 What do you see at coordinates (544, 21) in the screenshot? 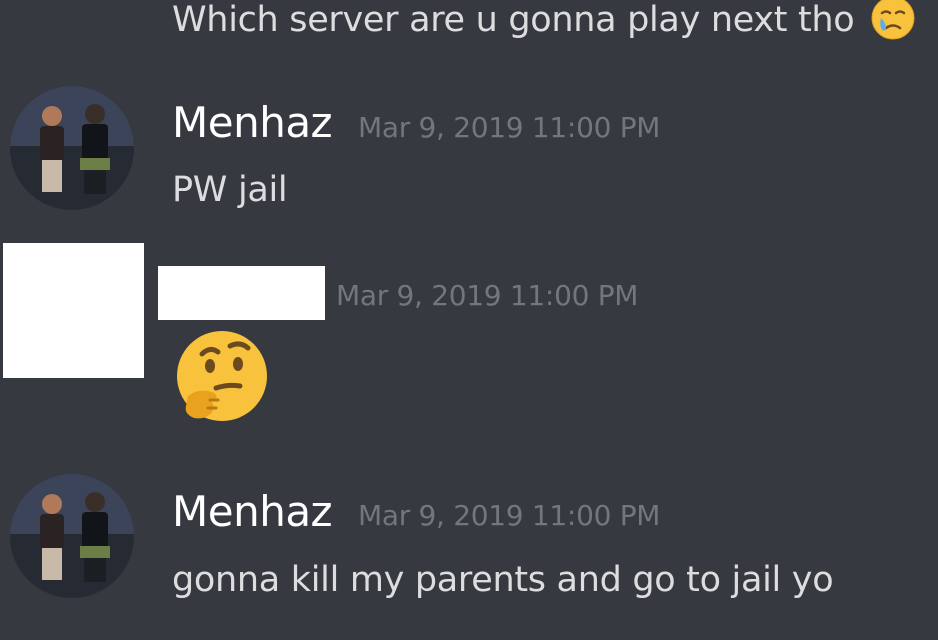
I see `message-text: Which server are u gonna play next tho` at bounding box center [544, 21].